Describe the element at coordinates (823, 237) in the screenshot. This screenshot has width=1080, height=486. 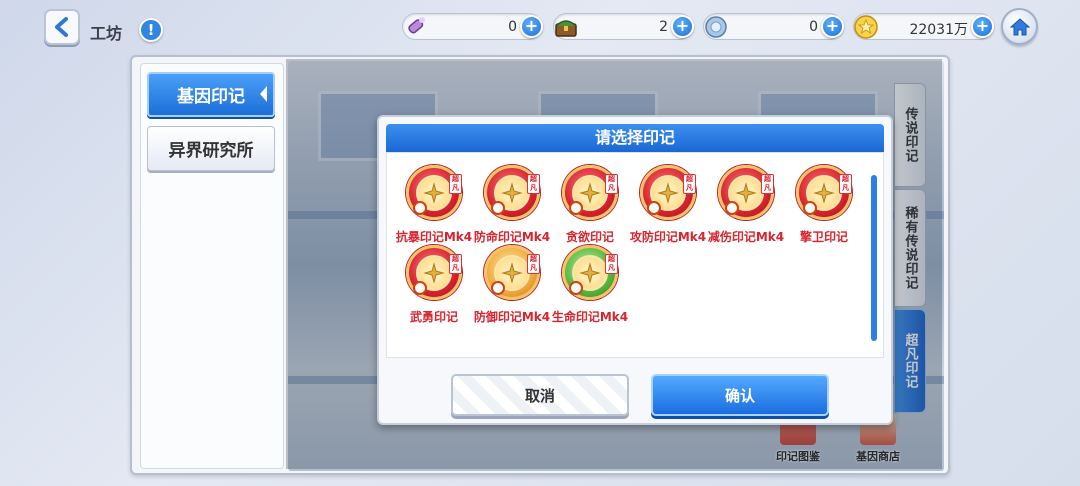
I see `mark-name: 擎卫印记` at that location.